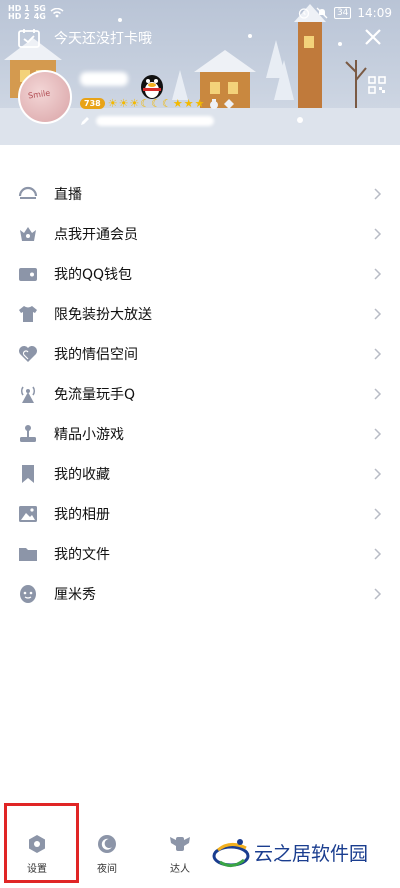 Image resolution: width=400 pixels, height=888 pixels. I want to click on vip-badge: 738, so click(92, 103).